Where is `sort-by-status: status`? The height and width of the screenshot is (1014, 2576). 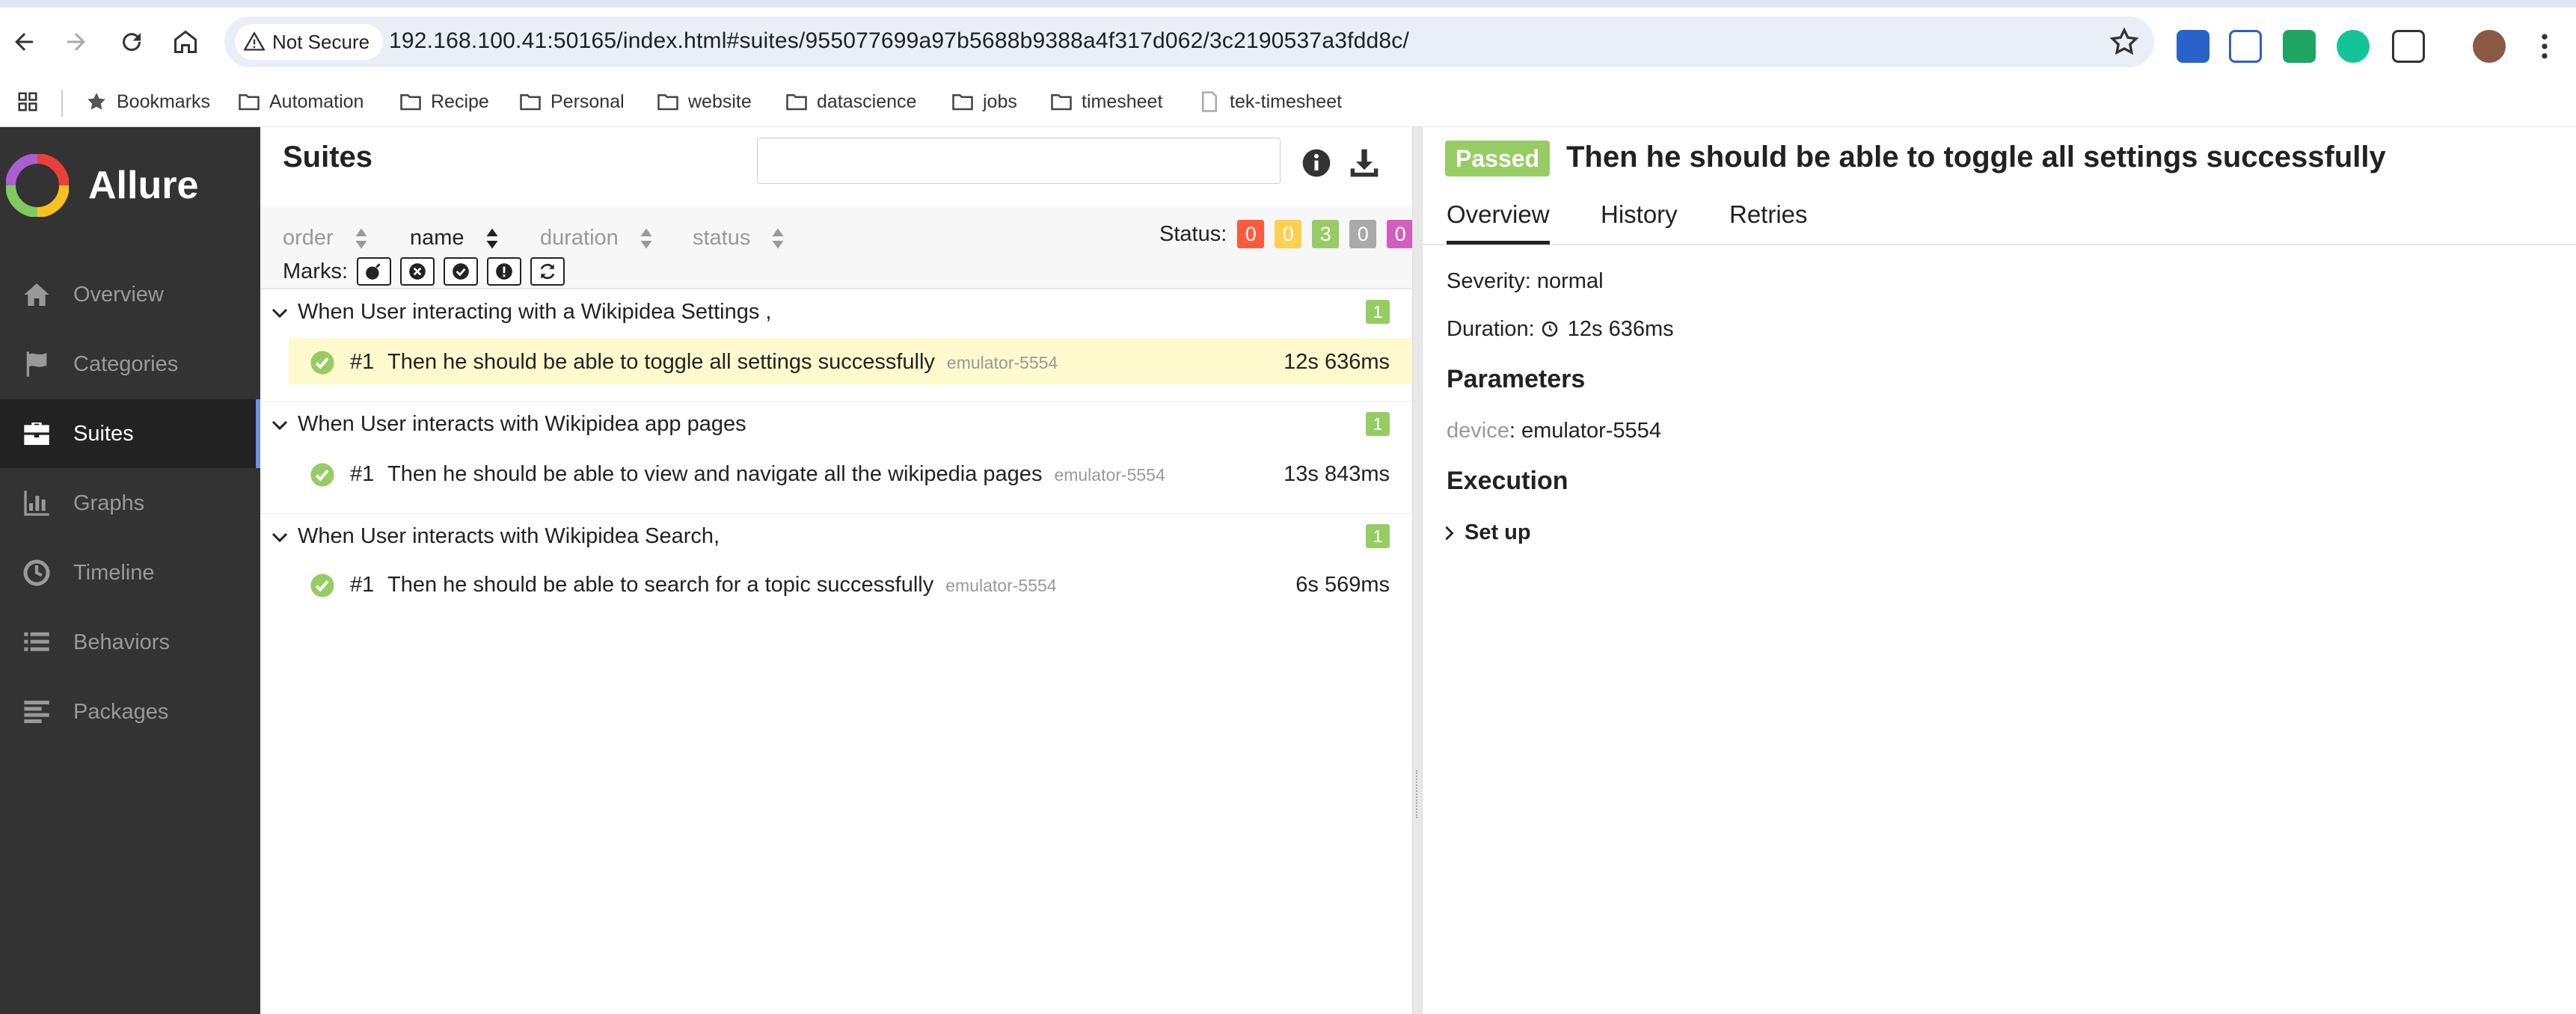
sort-by-status: status is located at coordinates (739, 238).